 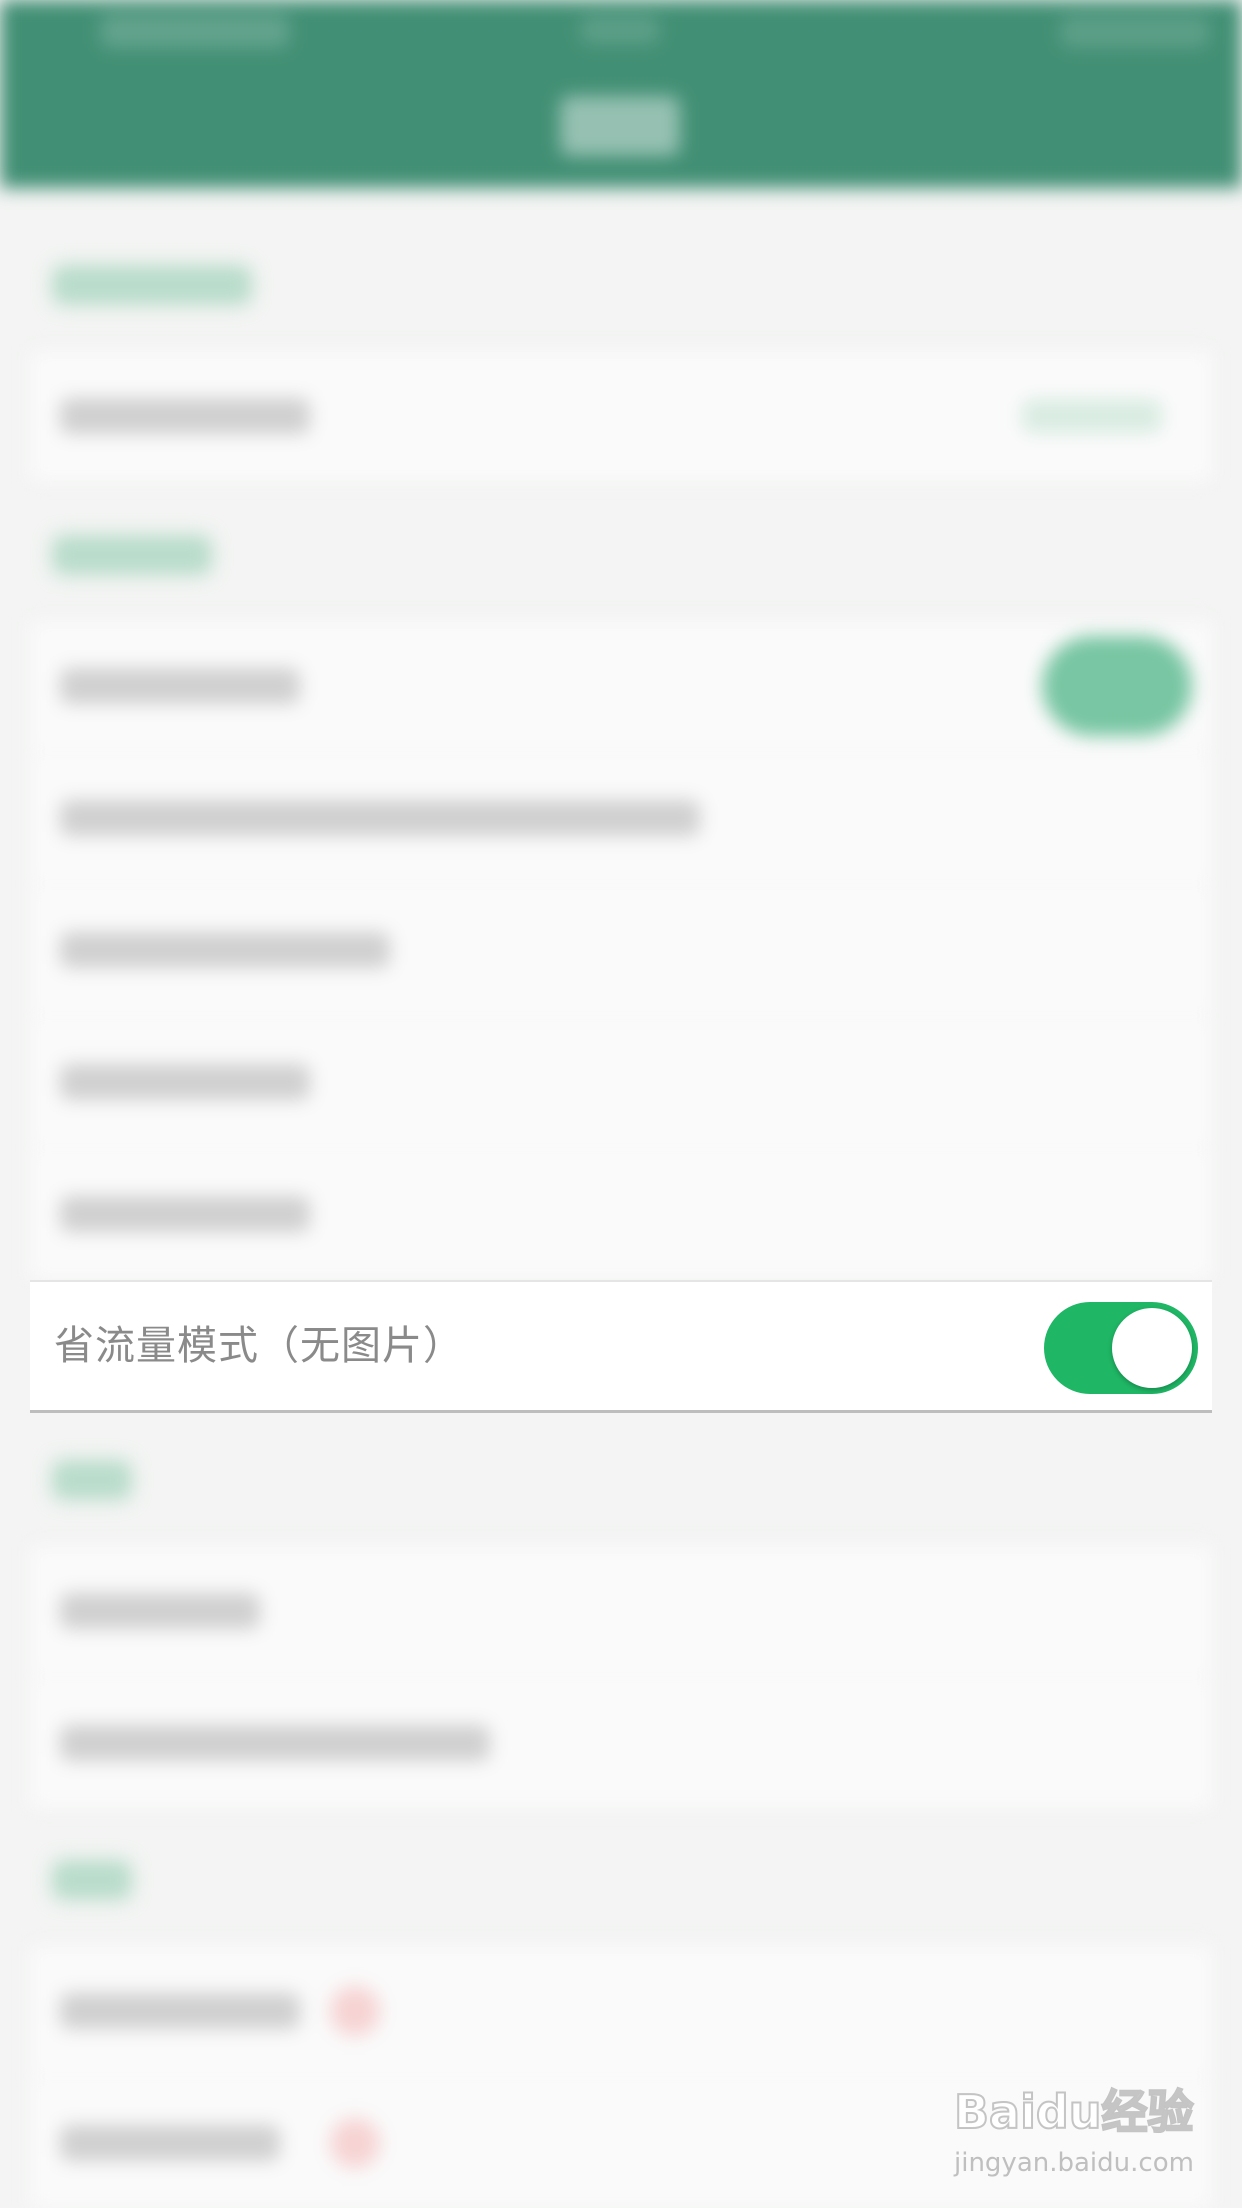 I want to click on header-back-placeholder, so click(x=195, y=31).